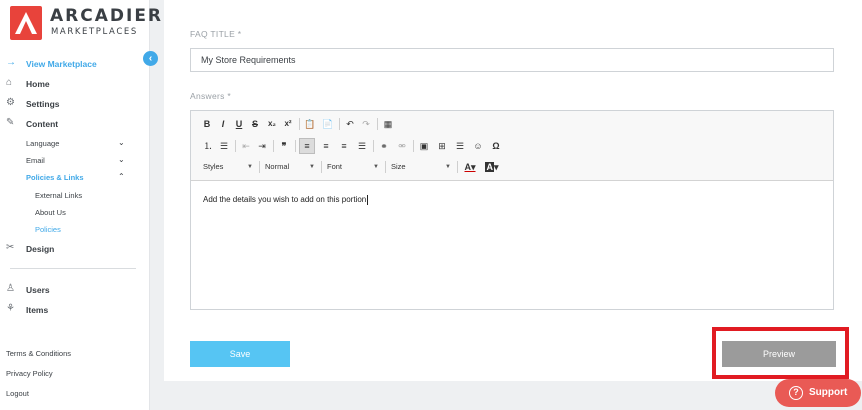 This screenshot has height=410, width=862. What do you see at coordinates (10, 288) in the screenshot?
I see `user-icon: ♙` at bounding box center [10, 288].